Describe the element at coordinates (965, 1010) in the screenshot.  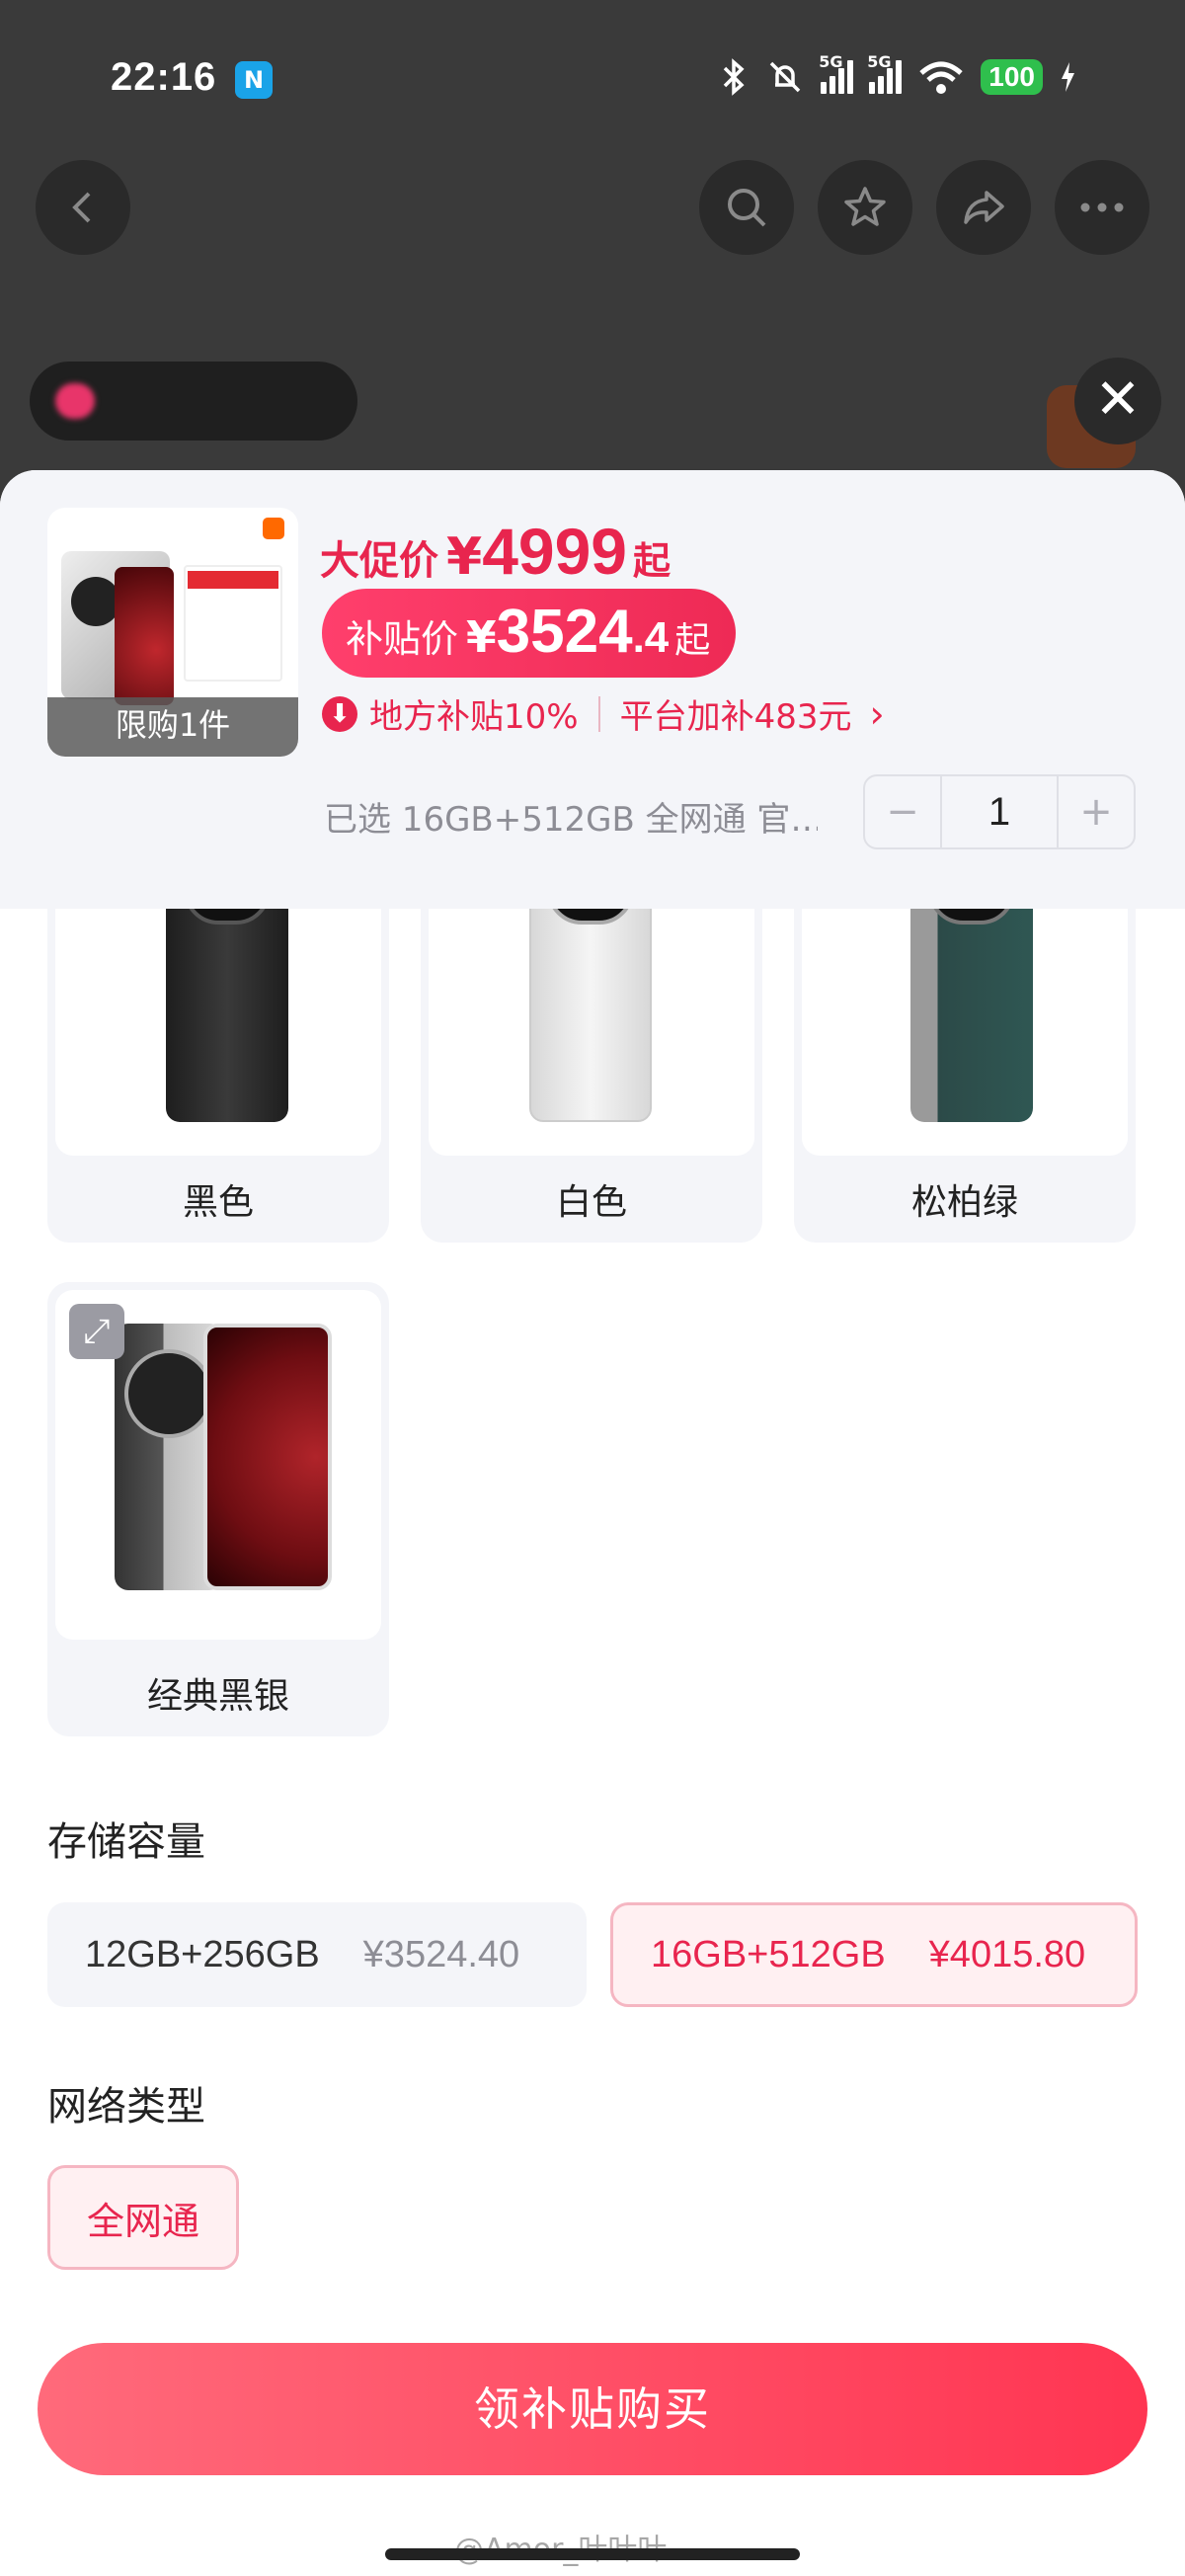
I see `color-image-green` at that location.